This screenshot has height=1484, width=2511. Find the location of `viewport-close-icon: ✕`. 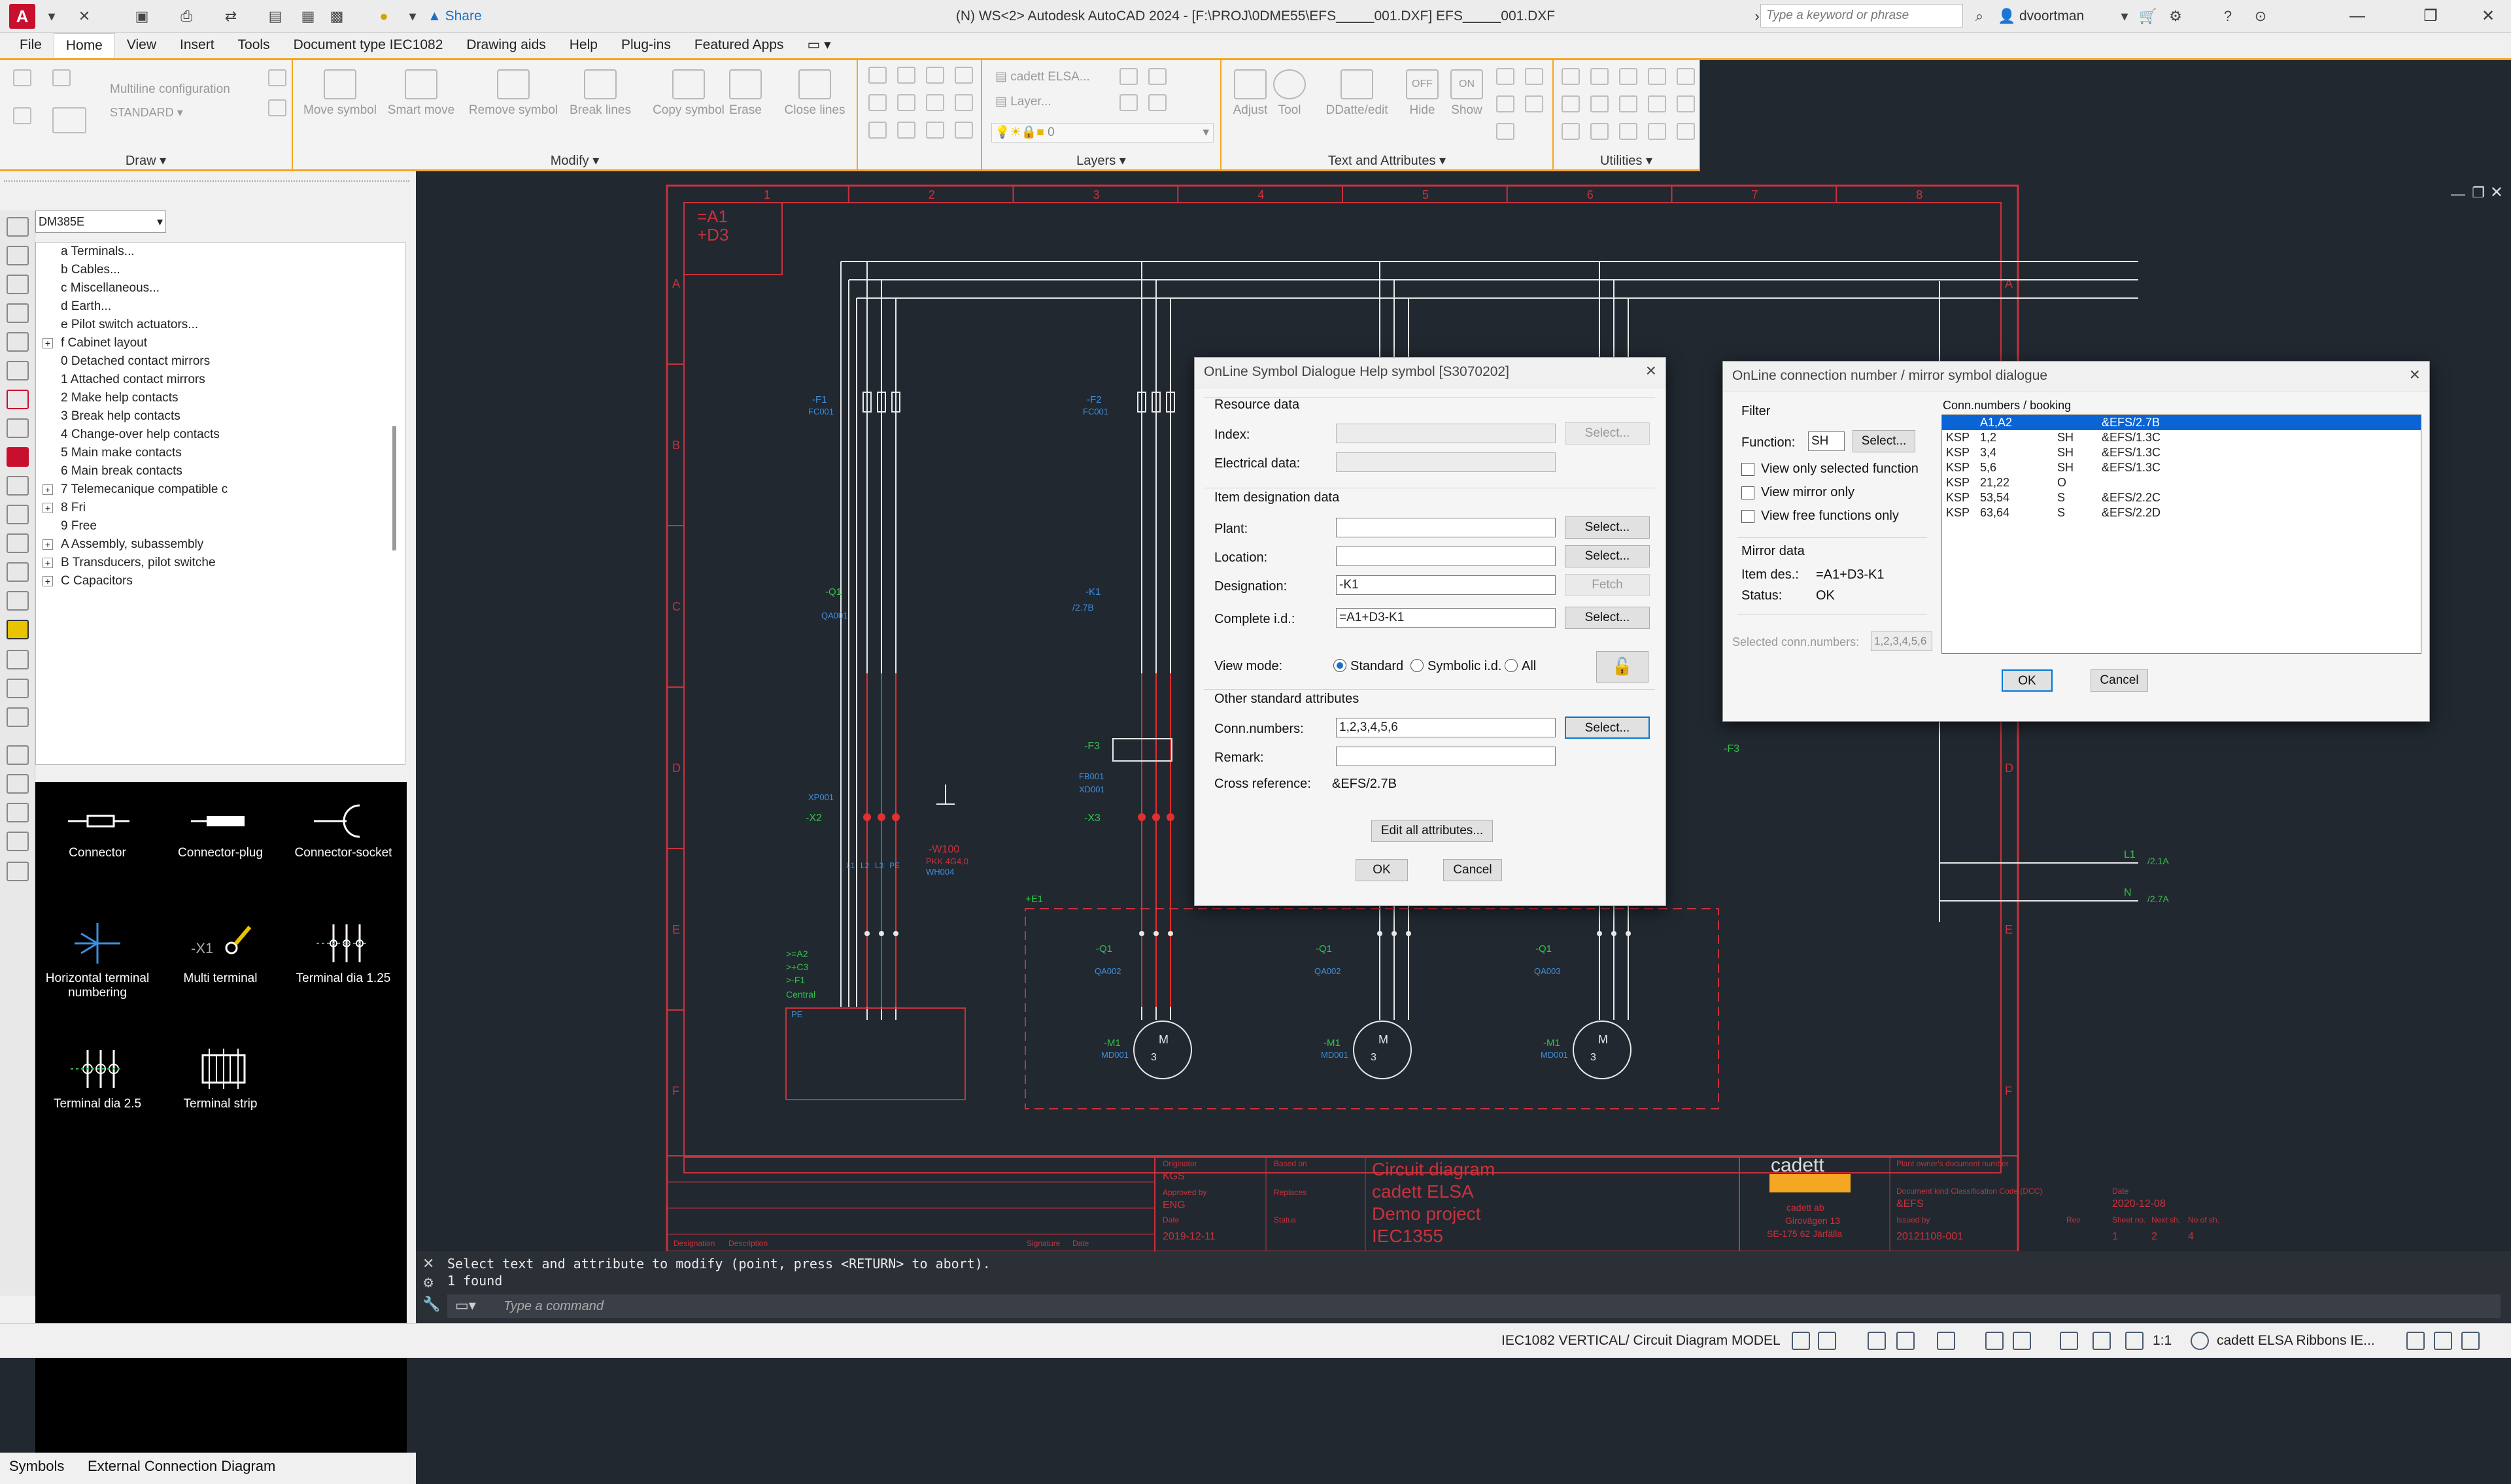

viewport-close-icon: ✕ is located at coordinates (2496, 193).